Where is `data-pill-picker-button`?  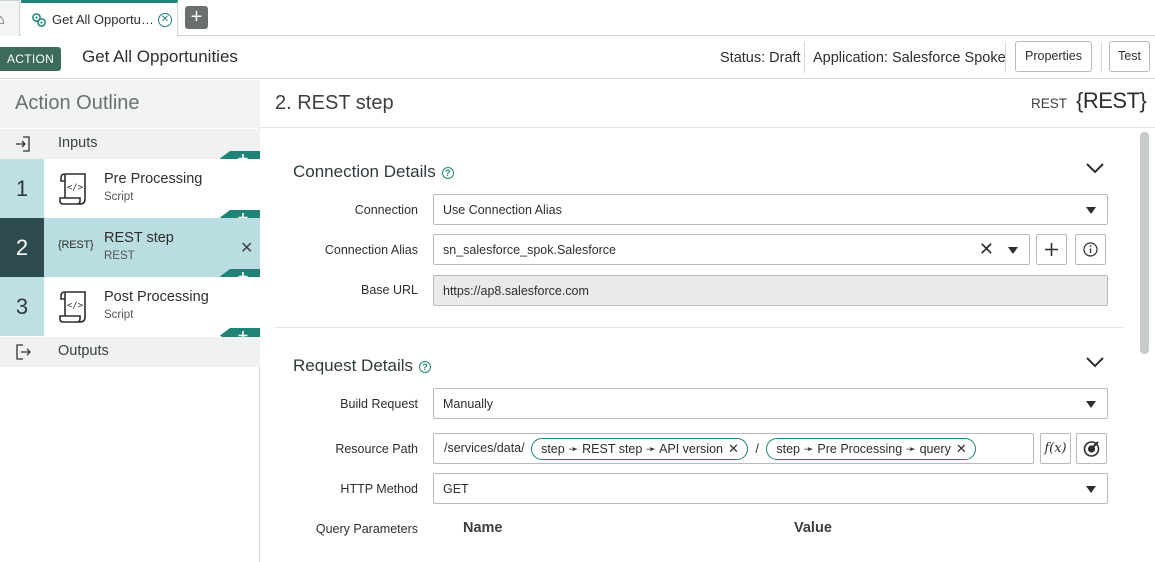
data-pill-picker-button is located at coordinates (1091, 448).